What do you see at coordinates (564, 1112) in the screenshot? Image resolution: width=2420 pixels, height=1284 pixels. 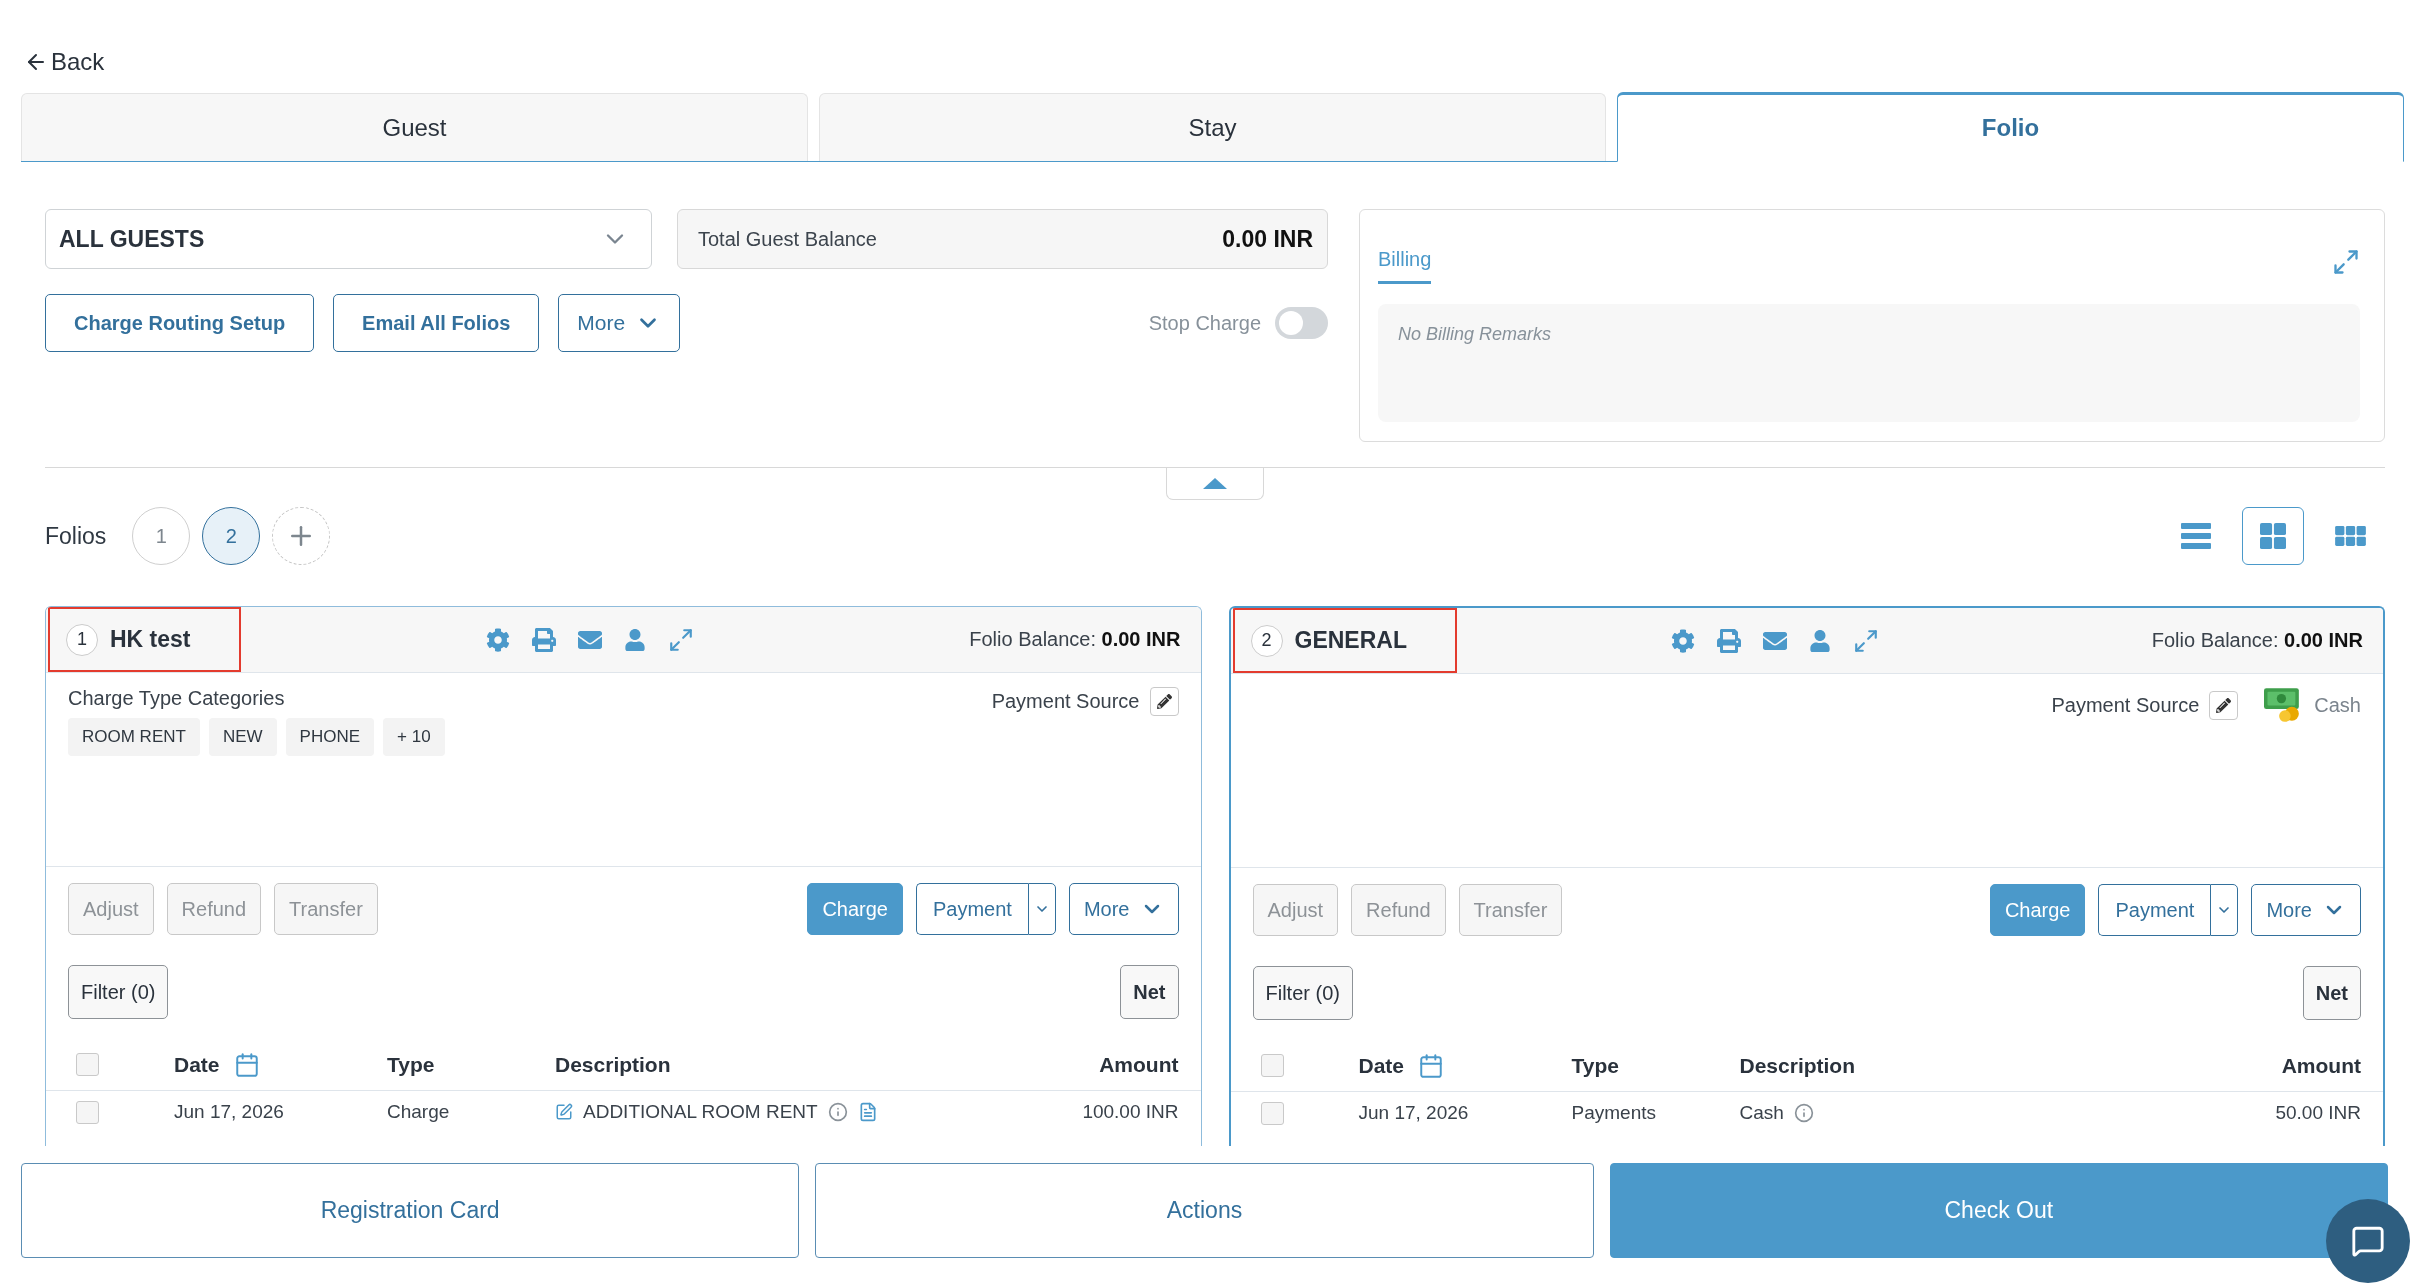 I see `edit-icon` at bounding box center [564, 1112].